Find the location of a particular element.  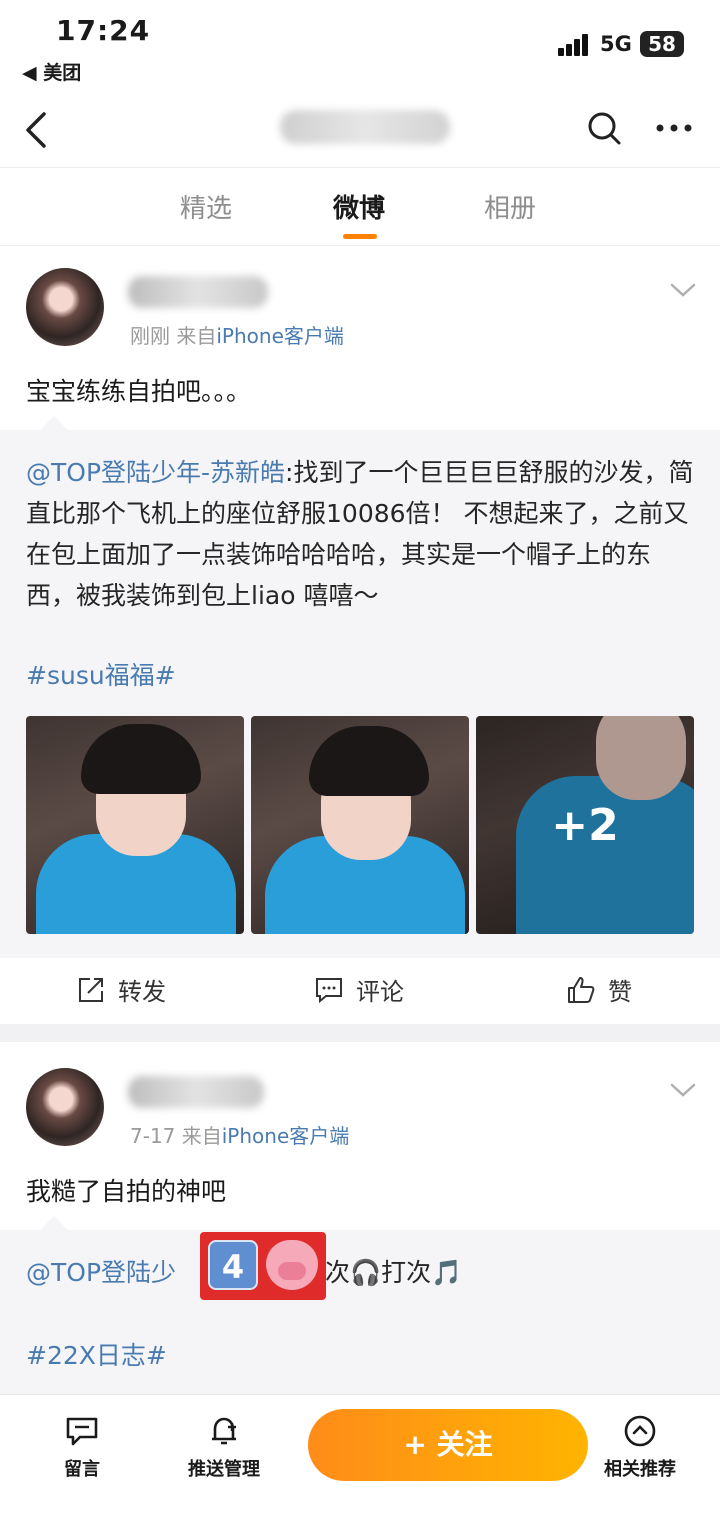

like-label: 赞 is located at coordinates (620, 992).